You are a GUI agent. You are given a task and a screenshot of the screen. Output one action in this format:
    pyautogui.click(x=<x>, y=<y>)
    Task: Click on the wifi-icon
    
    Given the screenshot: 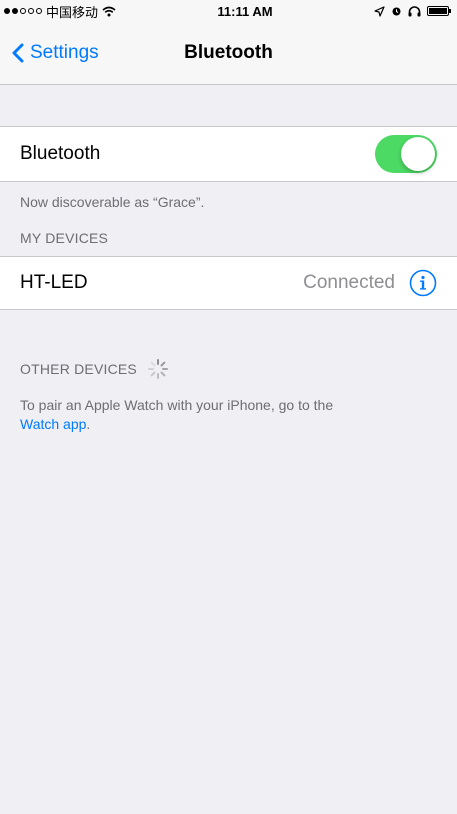 What is the action you would take?
    pyautogui.click(x=109, y=11)
    